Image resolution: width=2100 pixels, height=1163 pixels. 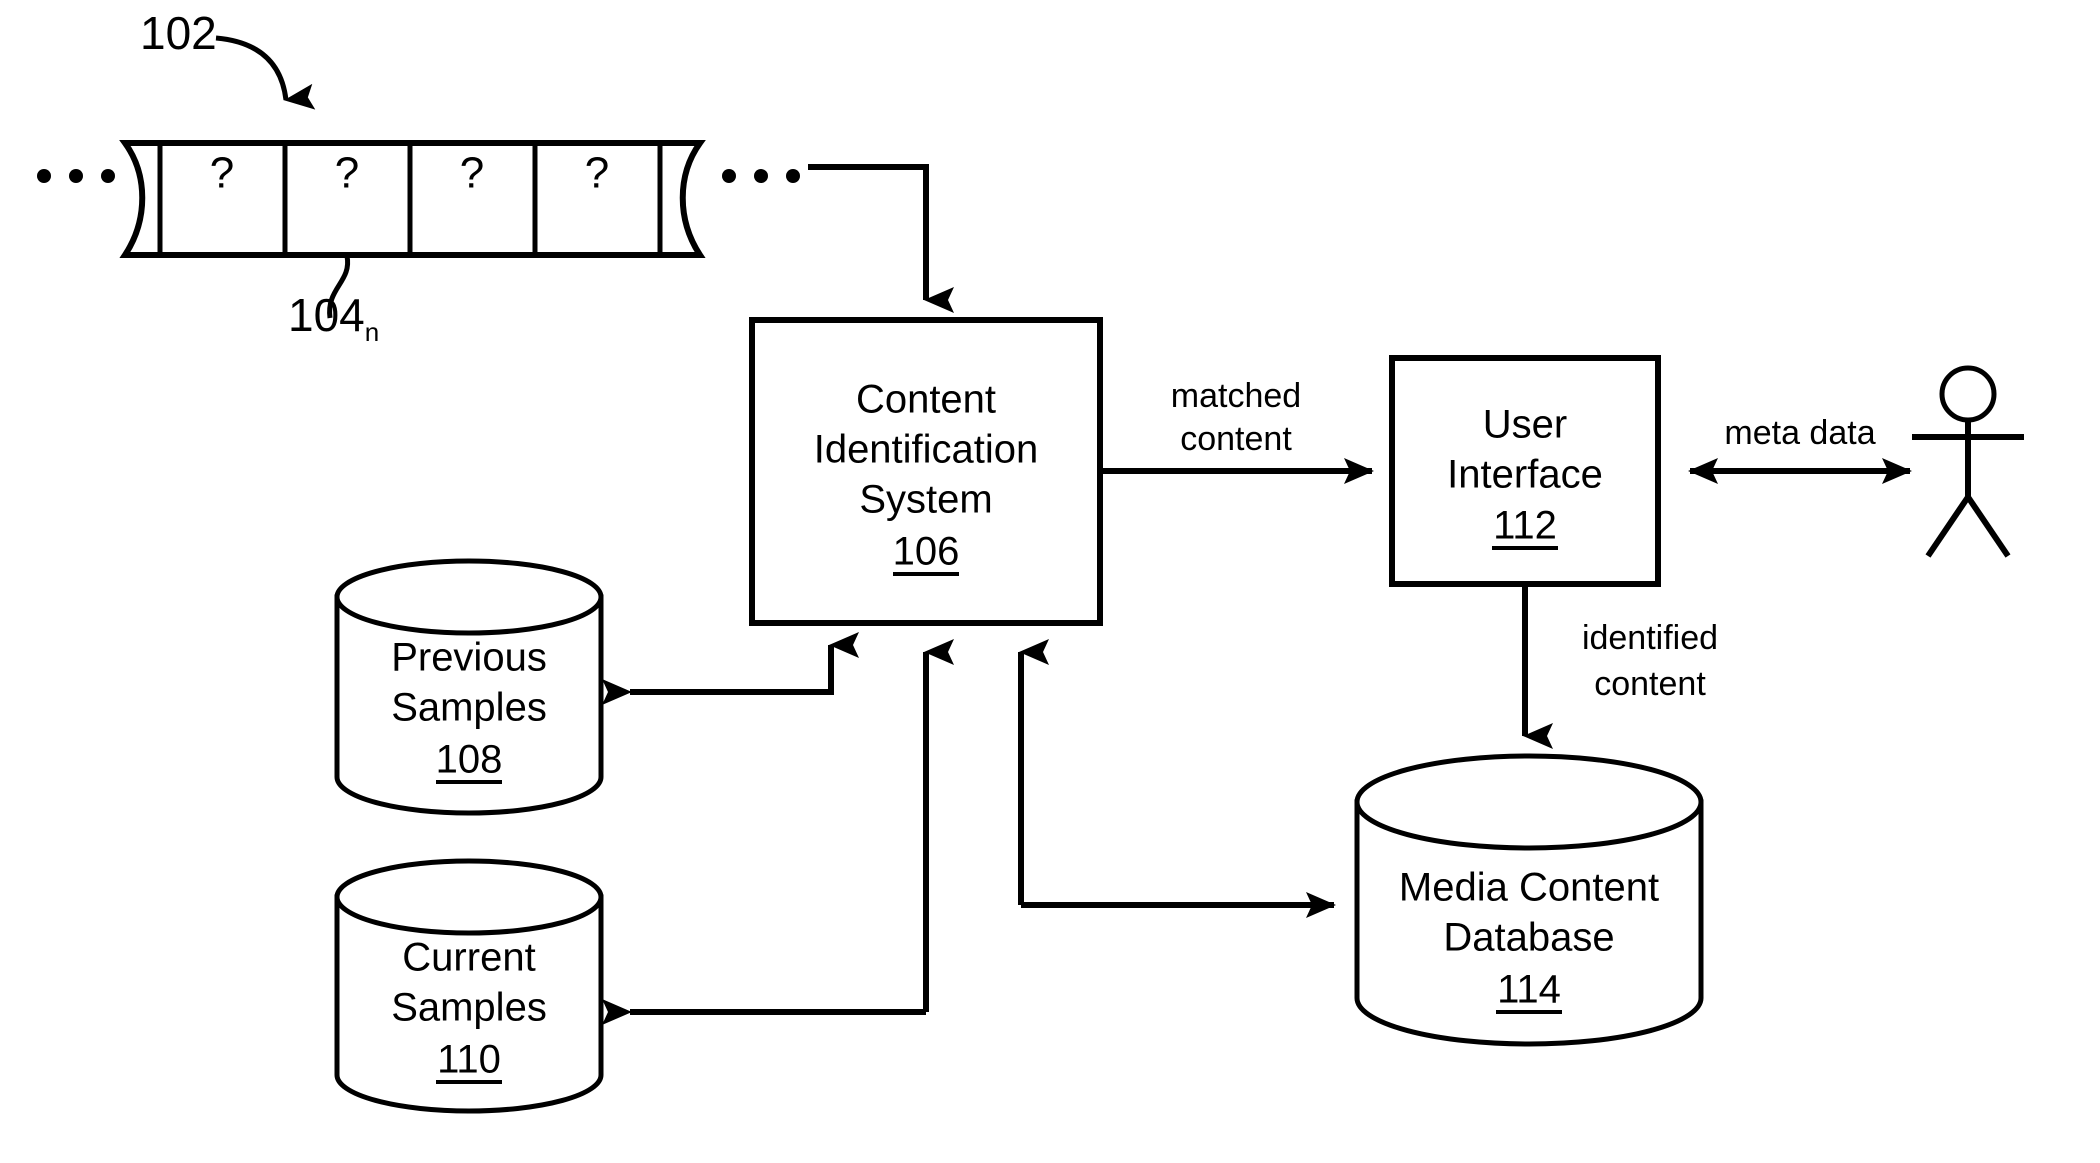 What do you see at coordinates (347, 173) in the screenshot?
I see `tape-cell-1-label: ?` at bounding box center [347, 173].